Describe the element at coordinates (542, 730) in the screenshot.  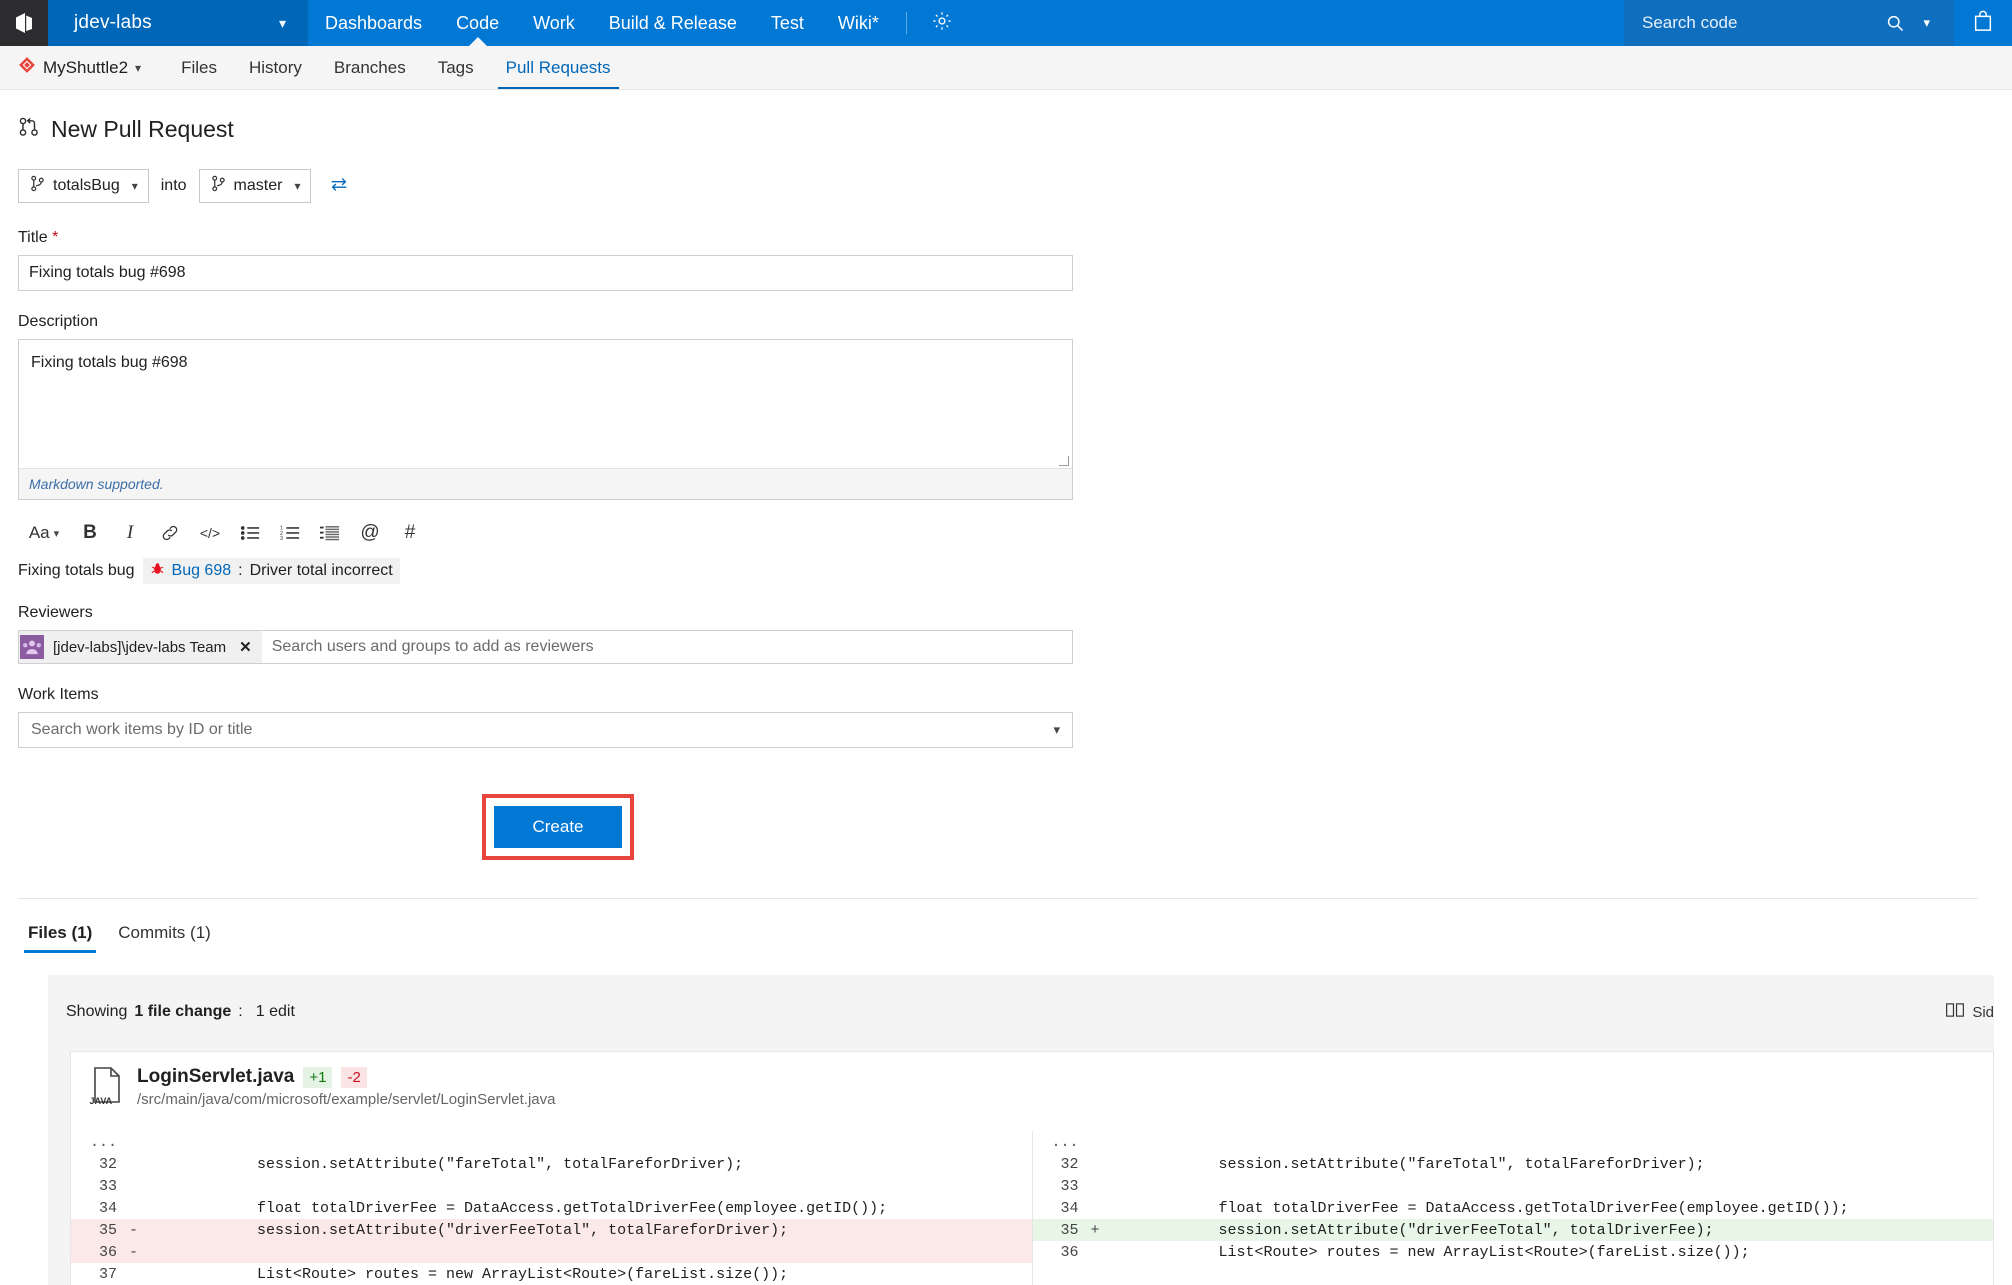
I see `work-items-search-input: Search work items by ID or title` at that location.